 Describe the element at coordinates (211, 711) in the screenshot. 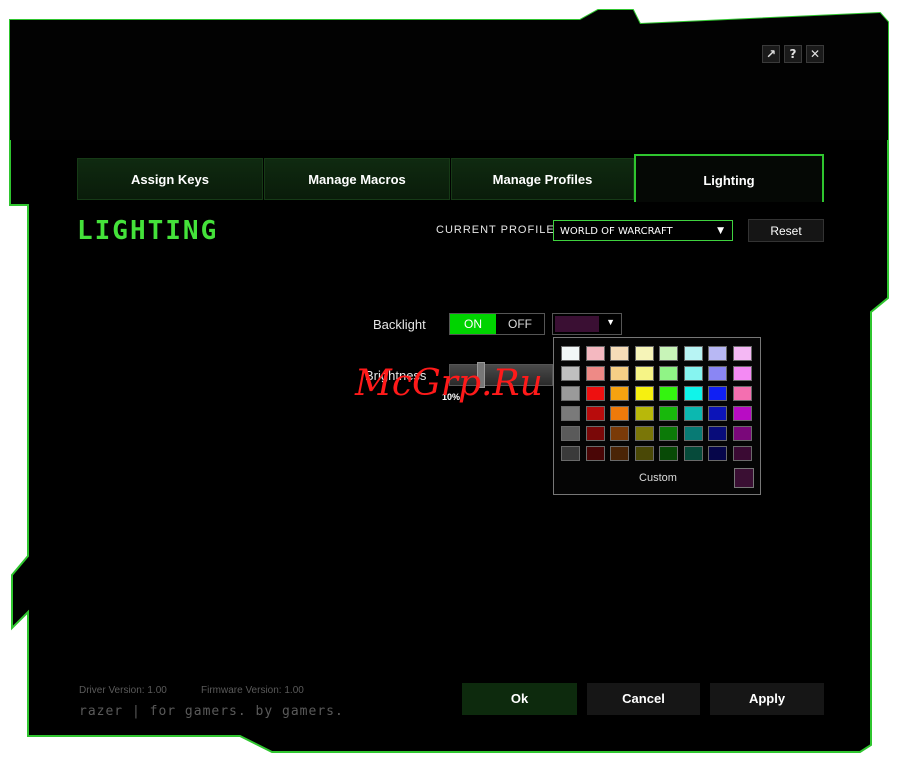

I see `brand-tagline: razer | for gamers. by gamers.` at that location.